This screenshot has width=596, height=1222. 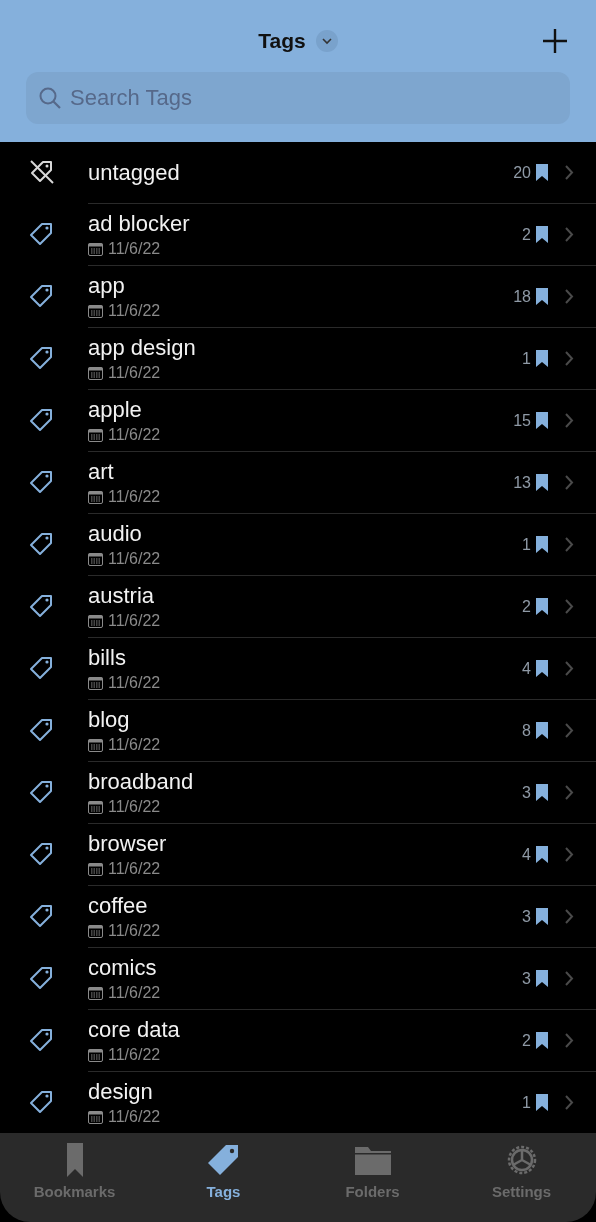 What do you see at coordinates (123, 968) in the screenshot?
I see `tag-name: comics` at bounding box center [123, 968].